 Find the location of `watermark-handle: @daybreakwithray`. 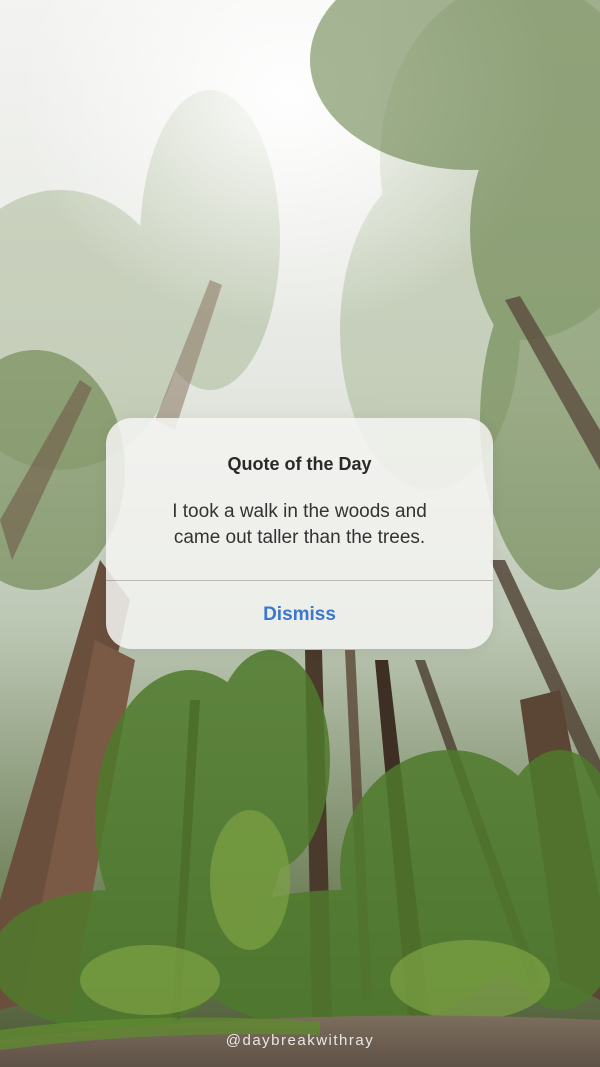

watermark-handle: @daybreakwithray is located at coordinates (300, 1040).